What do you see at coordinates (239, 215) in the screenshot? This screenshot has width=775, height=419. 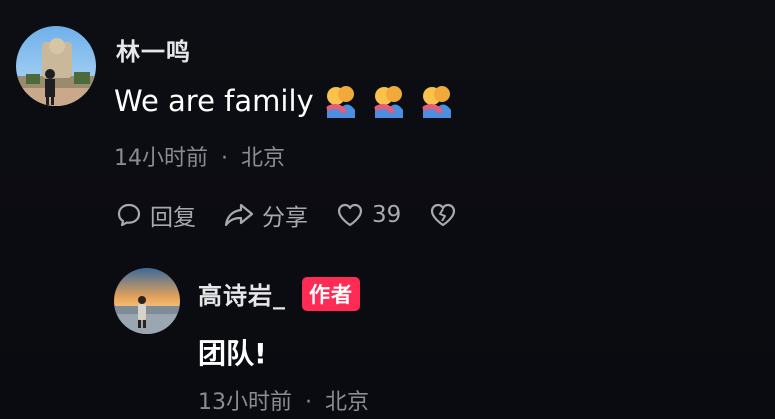 I see `share-arrow-icon` at bounding box center [239, 215].